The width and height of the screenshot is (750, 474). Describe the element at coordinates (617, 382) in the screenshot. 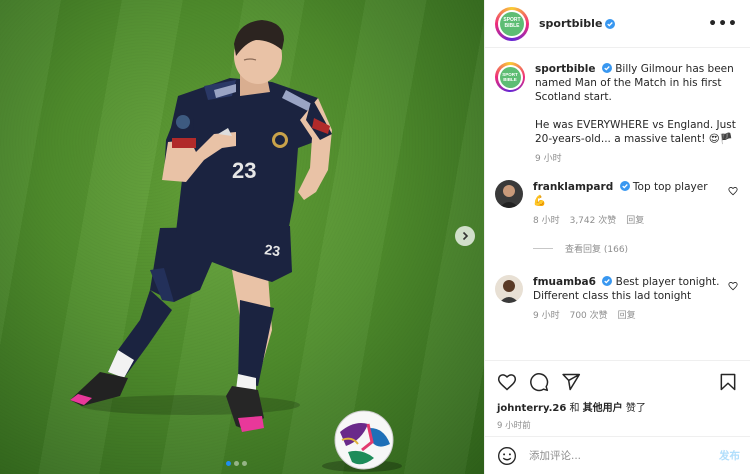

I see `action-bar` at that location.